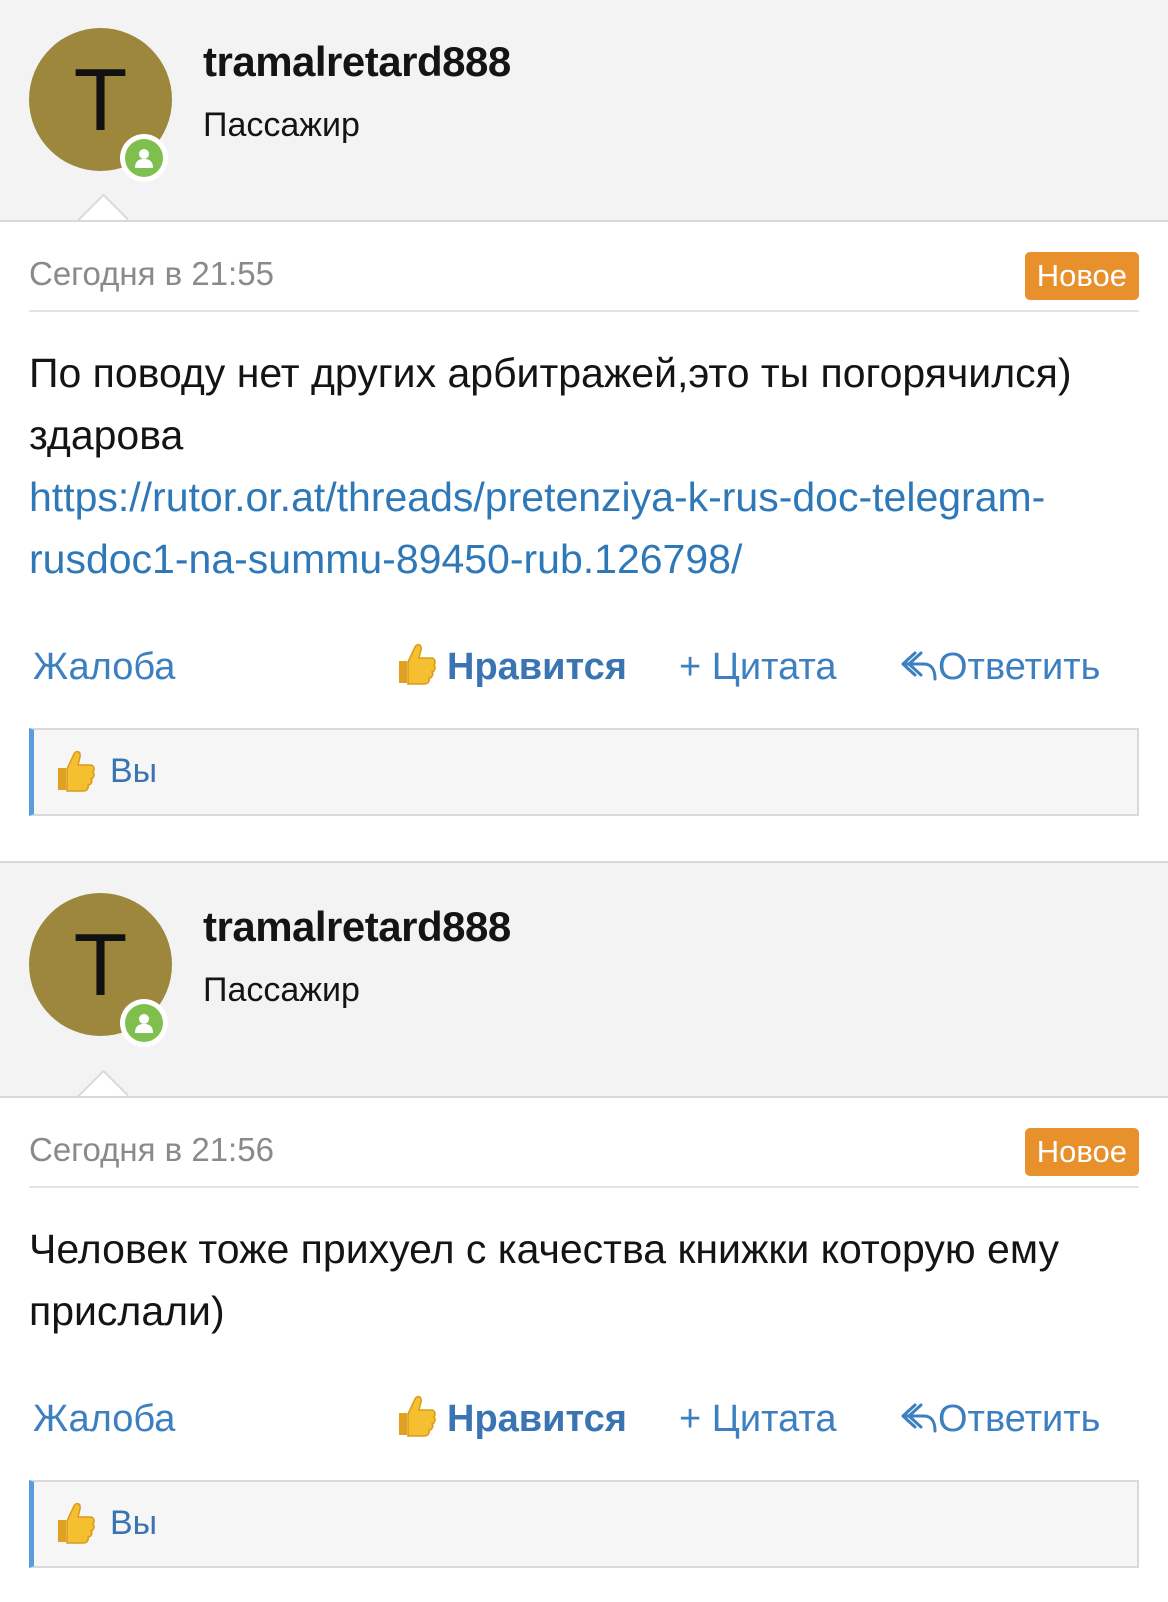 The height and width of the screenshot is (1602, 1168). I want to click on post-date: Сегодня в 21:56, so click(151, 1150).